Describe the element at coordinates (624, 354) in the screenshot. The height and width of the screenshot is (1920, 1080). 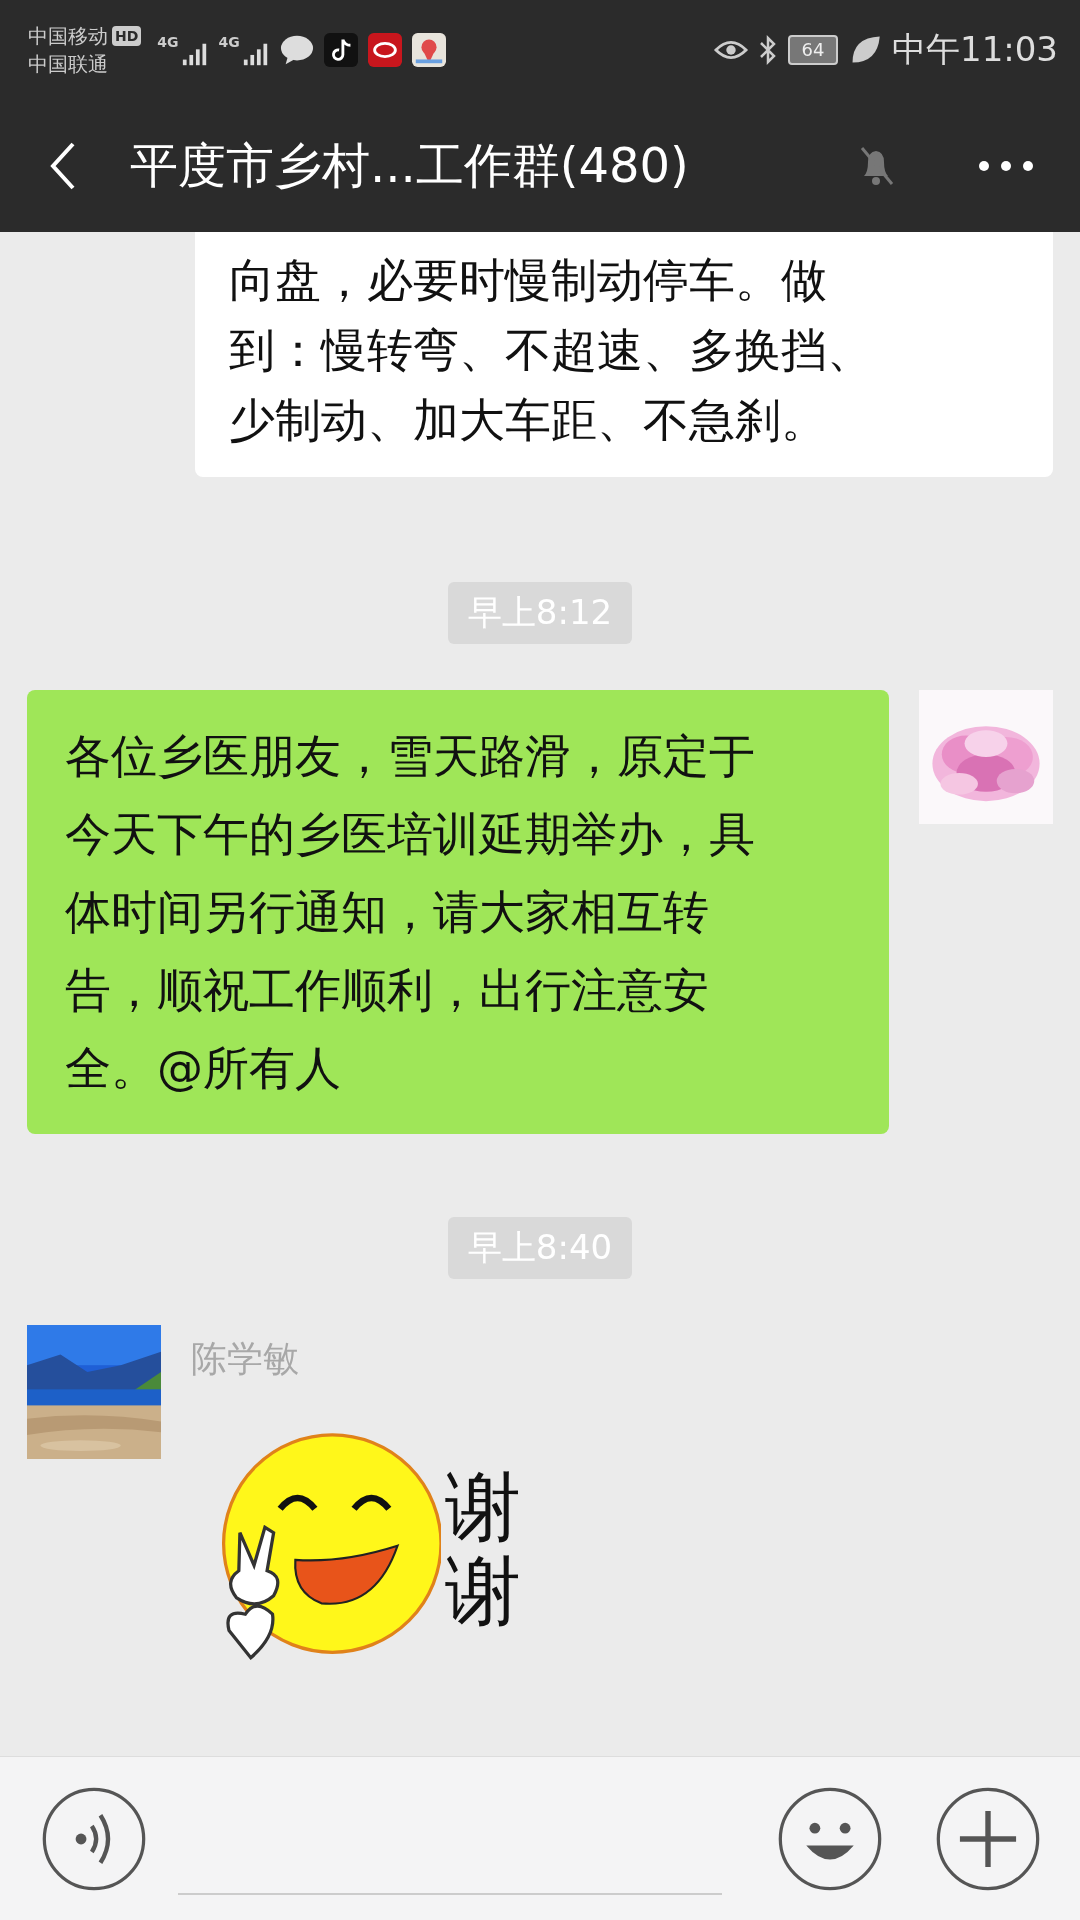
I see `message-bubble: 向盘，必要时慢制动停车。做 到：慢转弯、不超速、多换挡、 少制动、加大车距、不急刹。` at that location.